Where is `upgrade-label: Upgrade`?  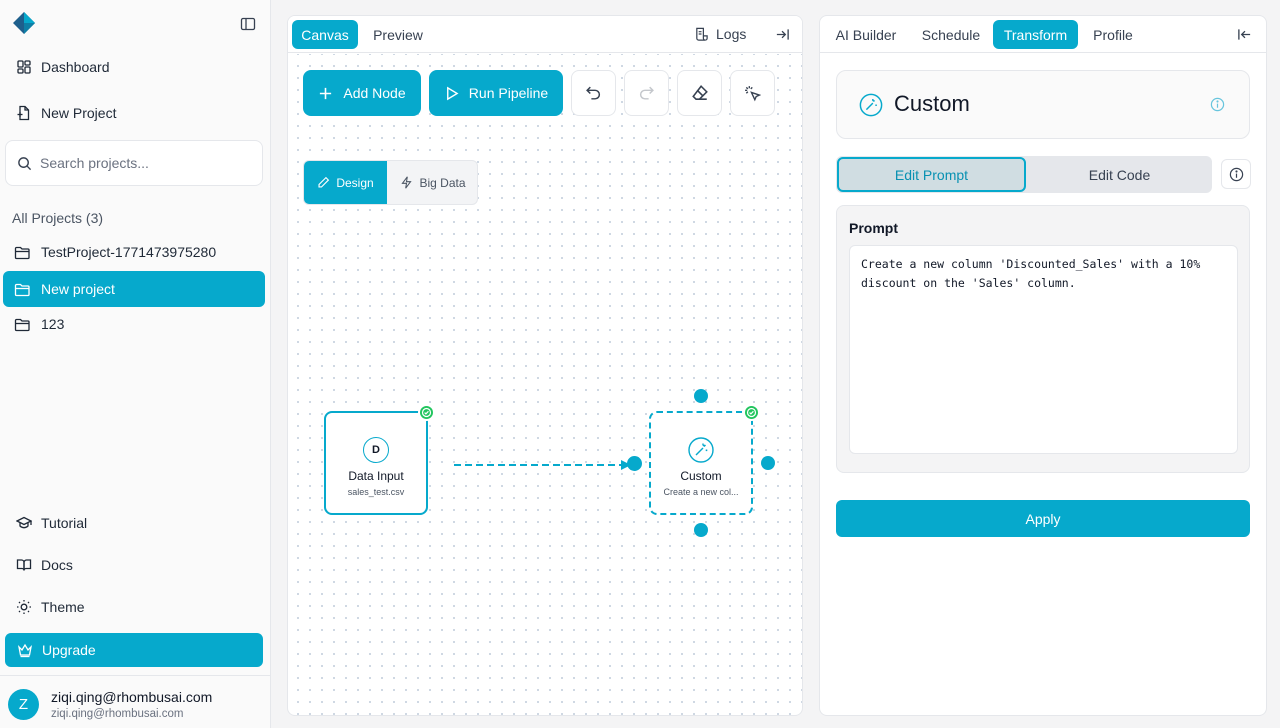 upgrade-label: Upgrade is located at coordinates (69, 650).